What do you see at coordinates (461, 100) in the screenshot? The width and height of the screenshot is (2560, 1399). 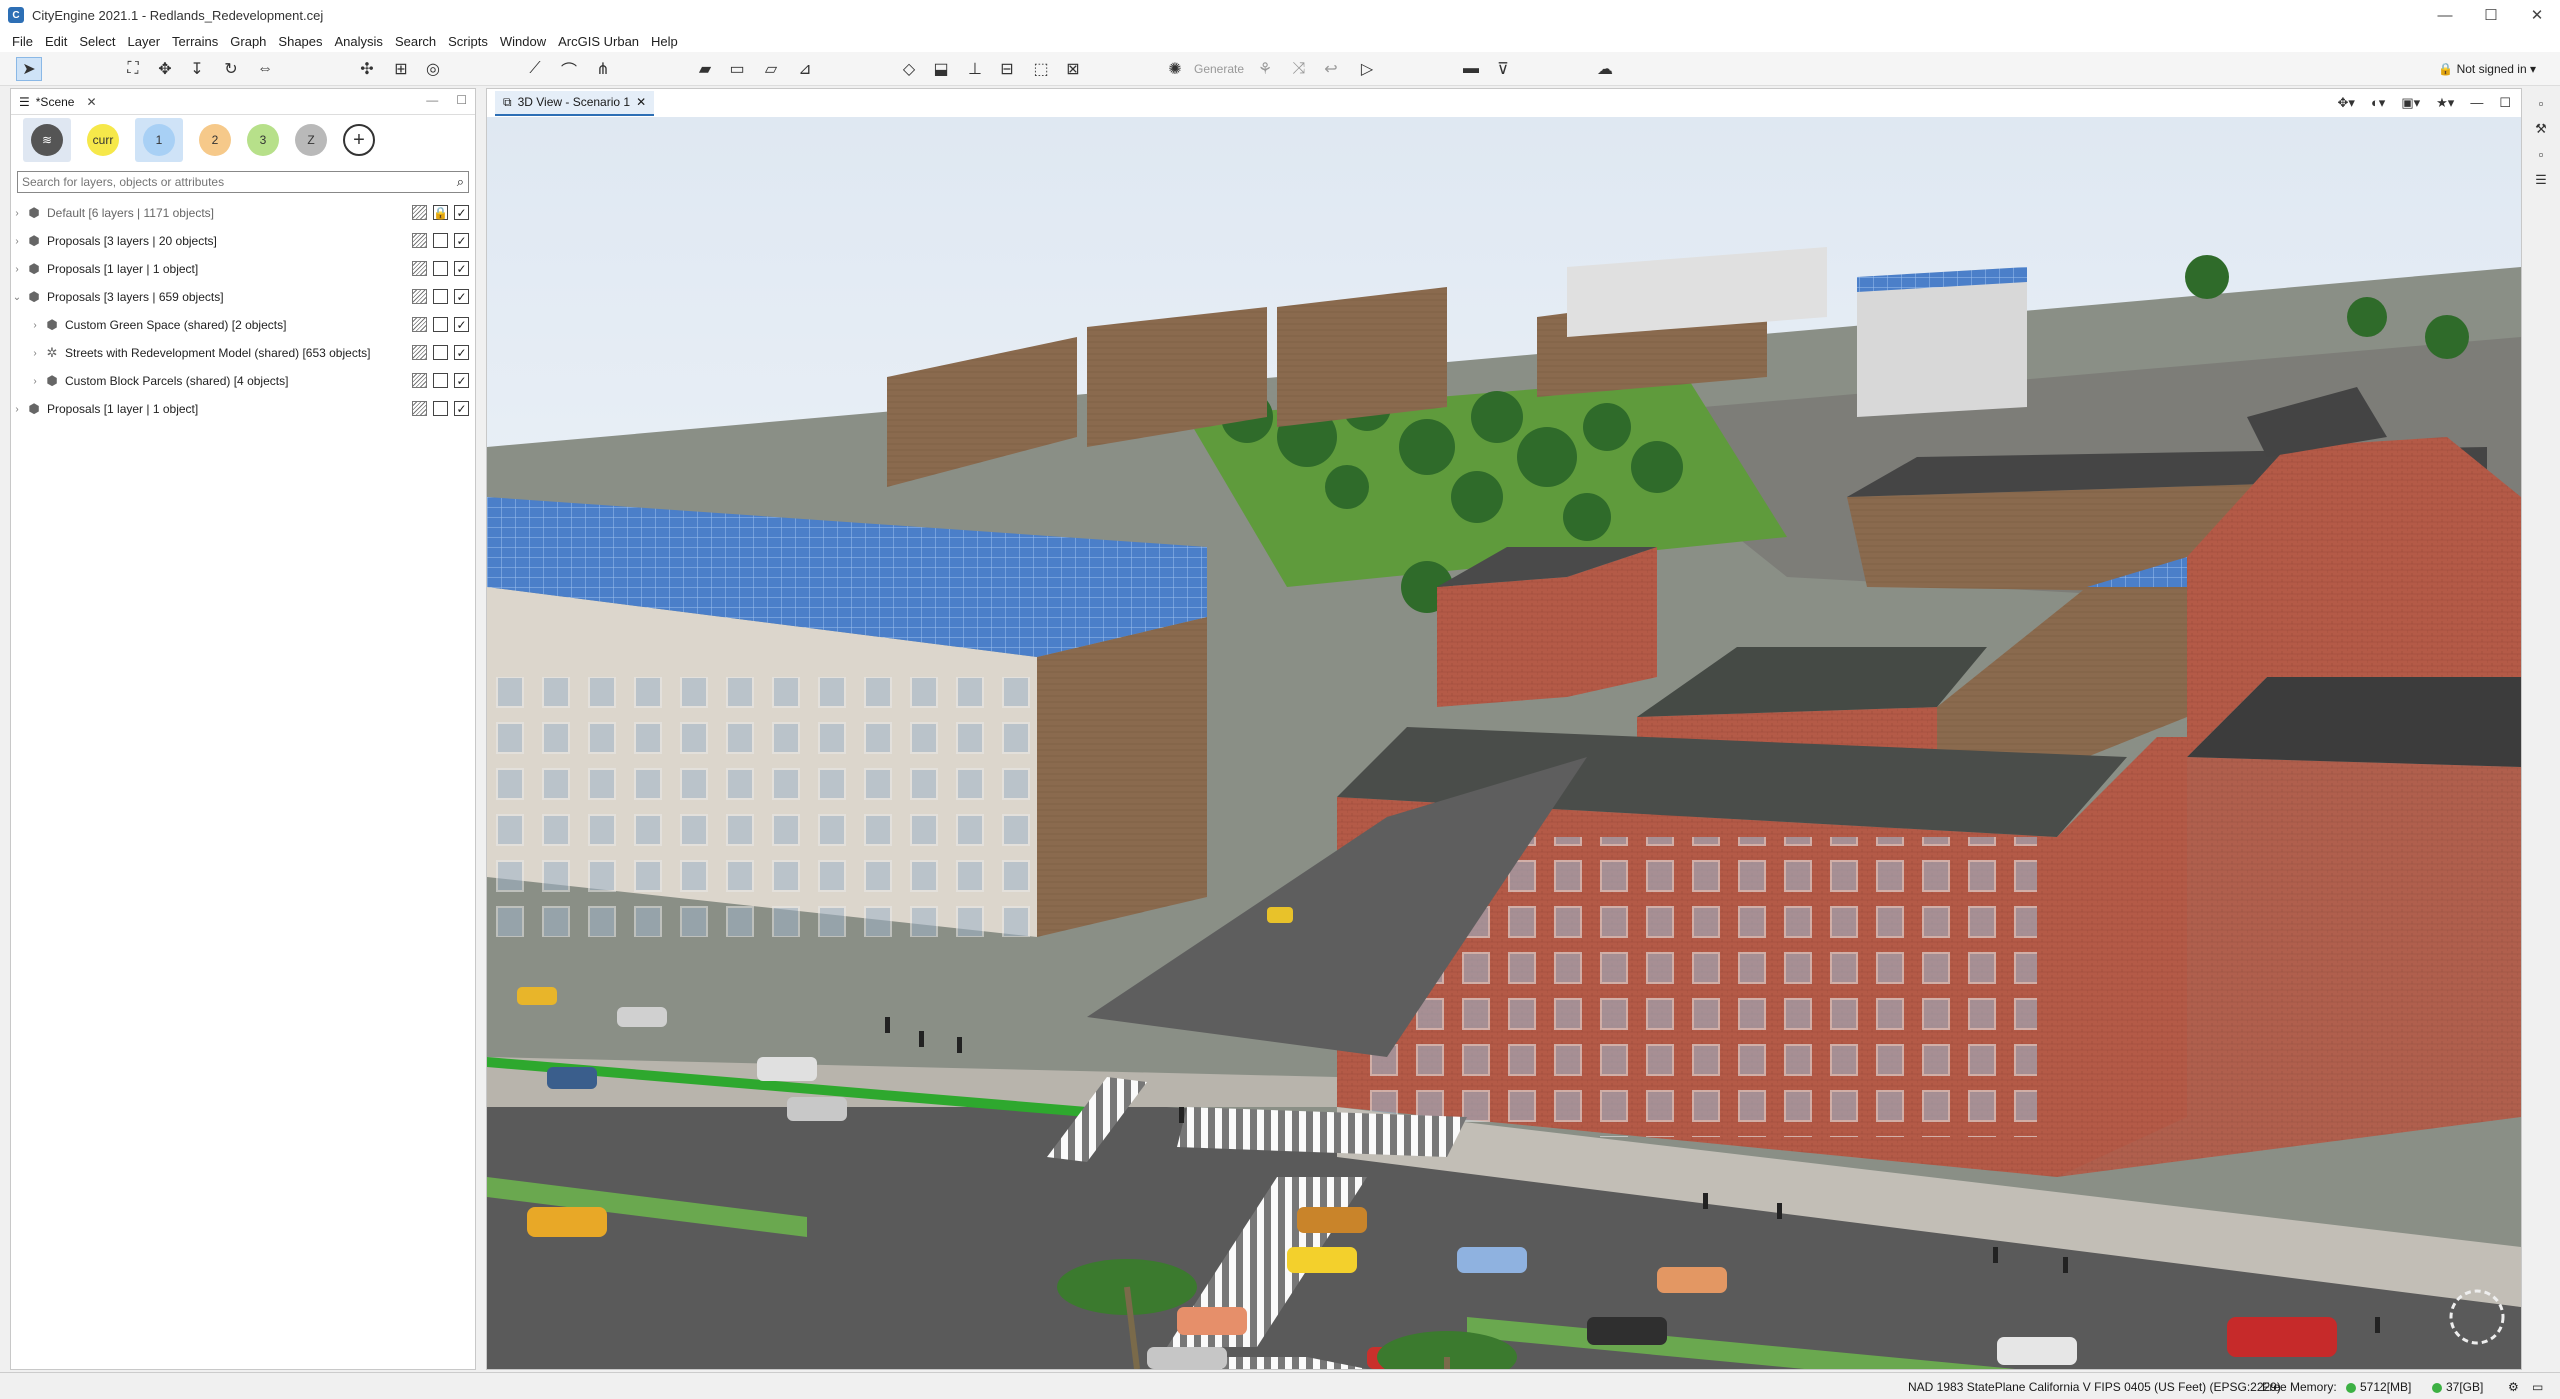 I see `maximize-panel-icon: ☐` at bounding box center [461, 100].